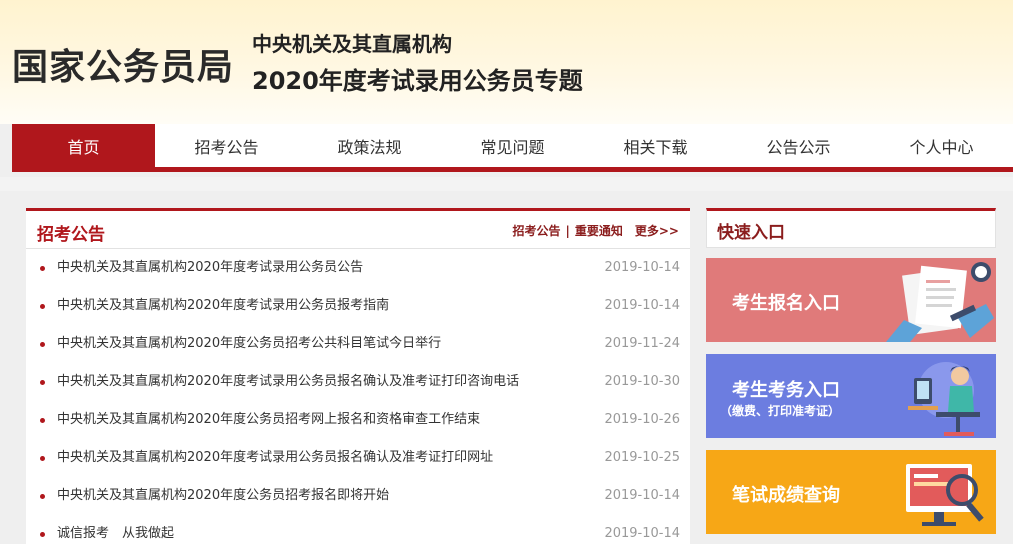 The width and height of the screenshot is (1013, 544). I want to click on content-top-divider, so click(506, 184).